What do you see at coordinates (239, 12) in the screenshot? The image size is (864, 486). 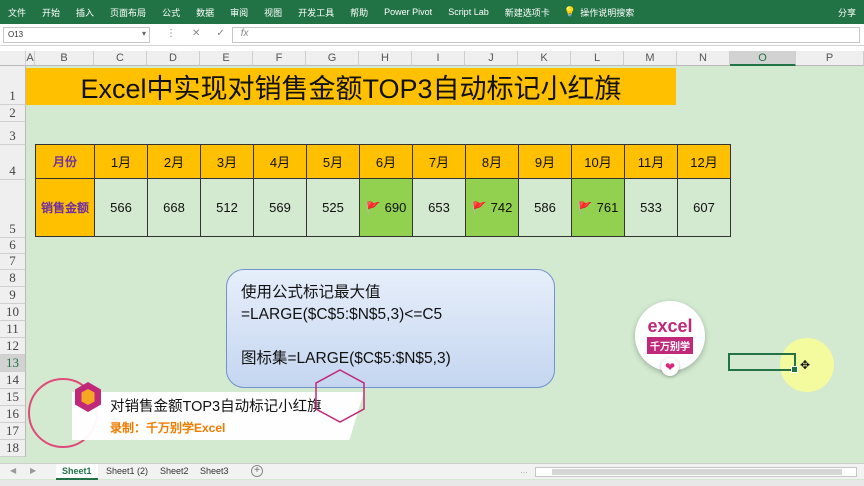 I see `ribbon-tab-review: 审阅` at bounding box center [239, 12].